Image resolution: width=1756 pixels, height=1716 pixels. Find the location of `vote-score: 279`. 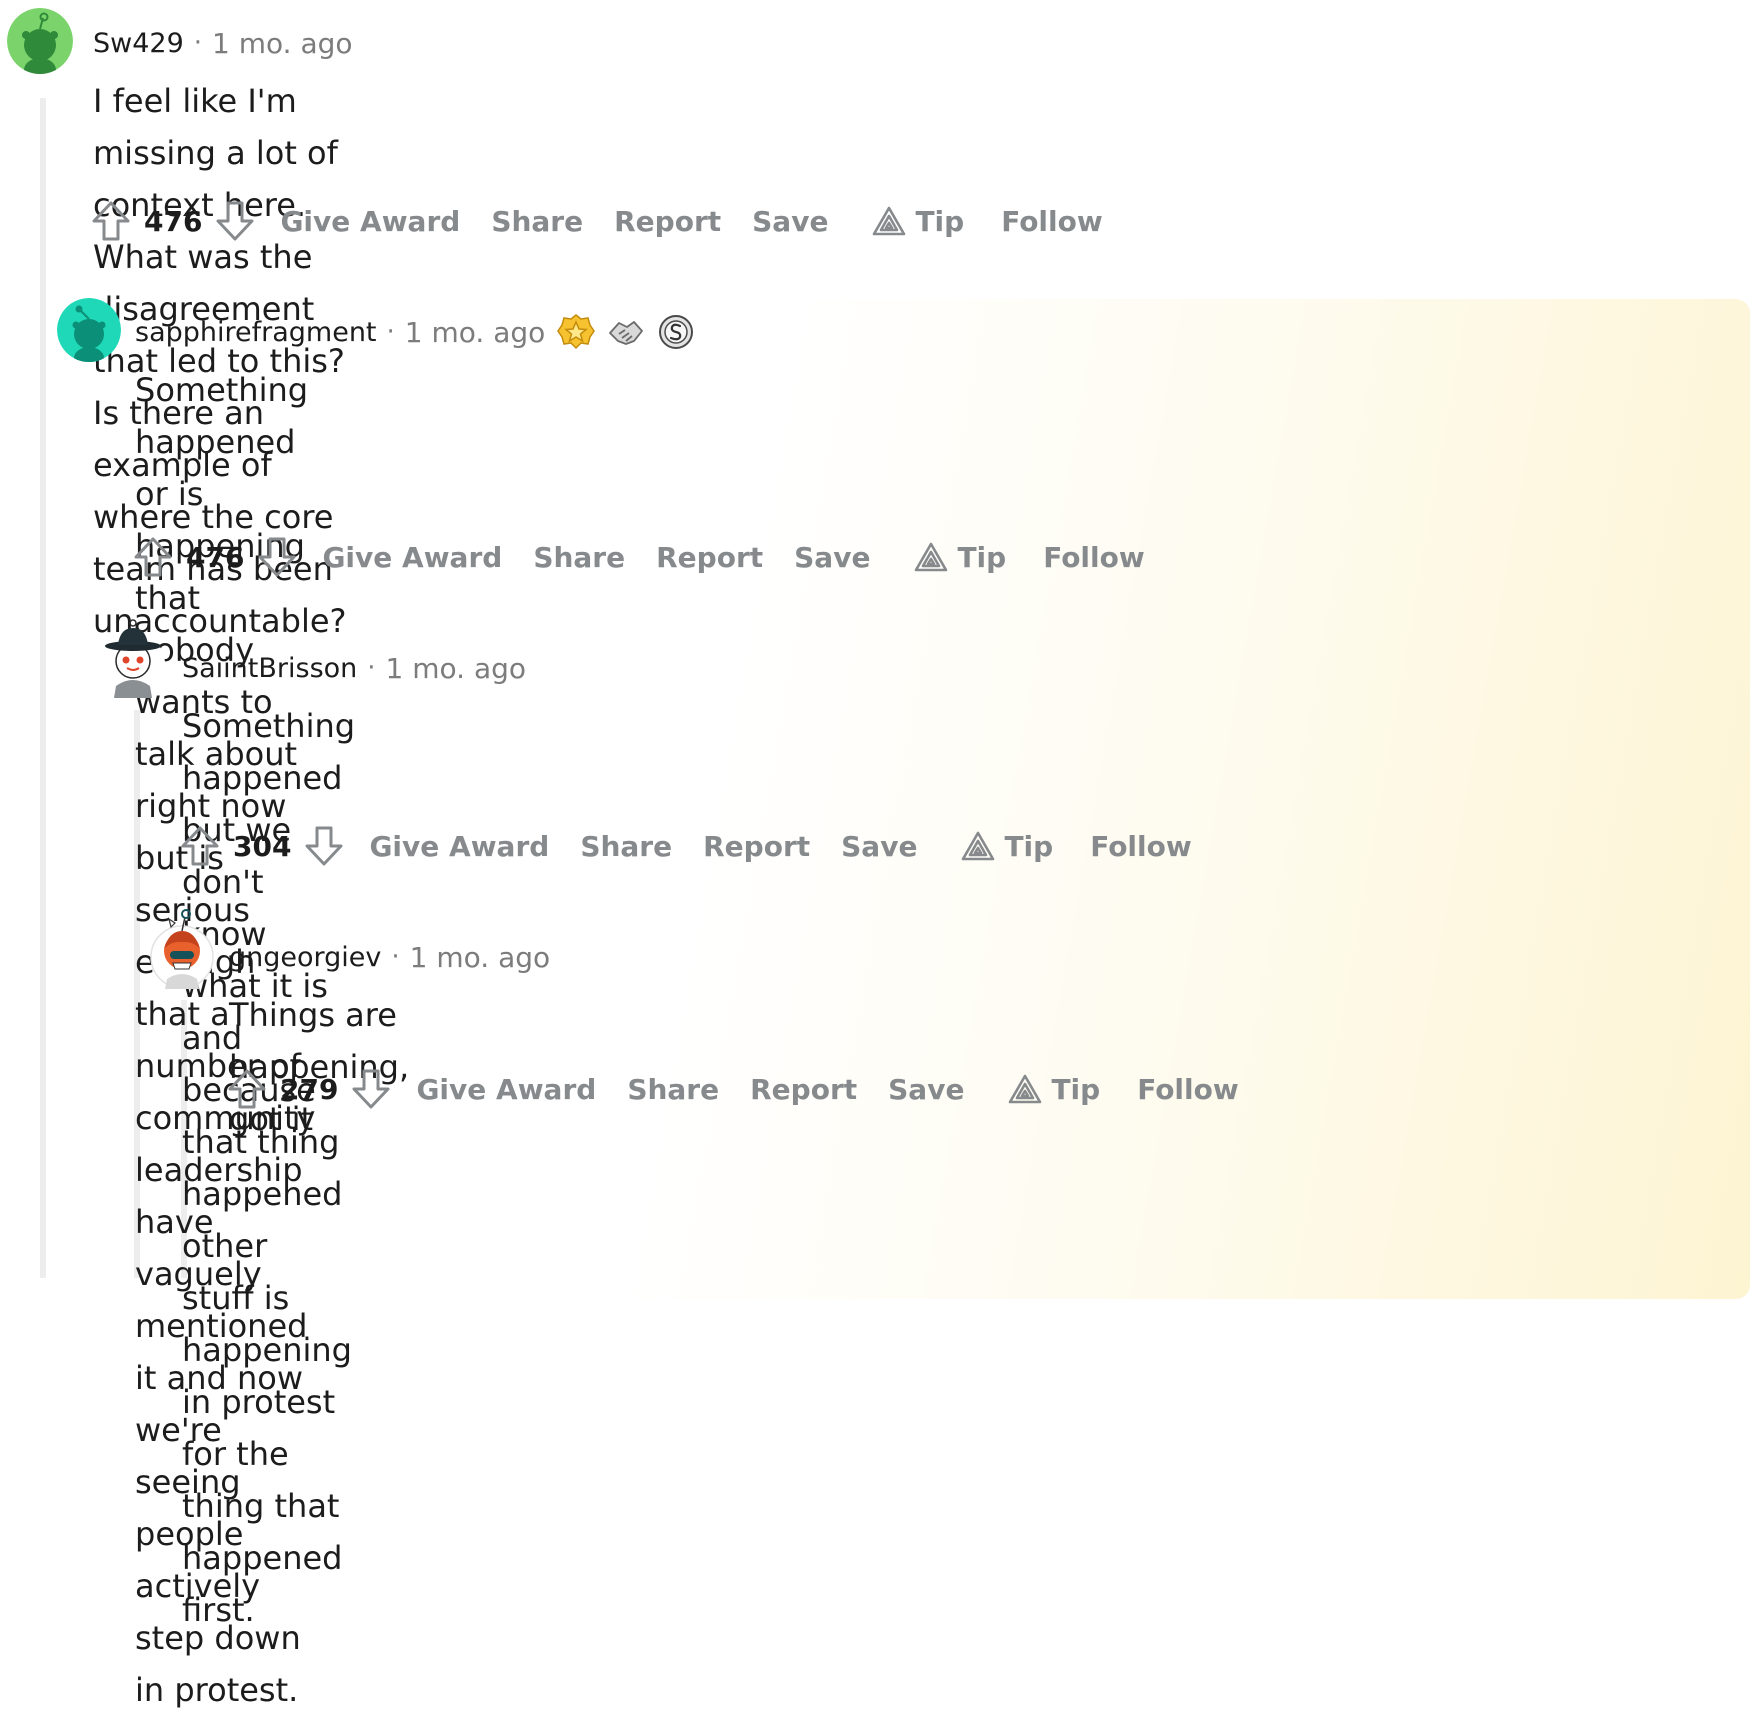

vote-score: 279 is located at coordinates (309, 1089).